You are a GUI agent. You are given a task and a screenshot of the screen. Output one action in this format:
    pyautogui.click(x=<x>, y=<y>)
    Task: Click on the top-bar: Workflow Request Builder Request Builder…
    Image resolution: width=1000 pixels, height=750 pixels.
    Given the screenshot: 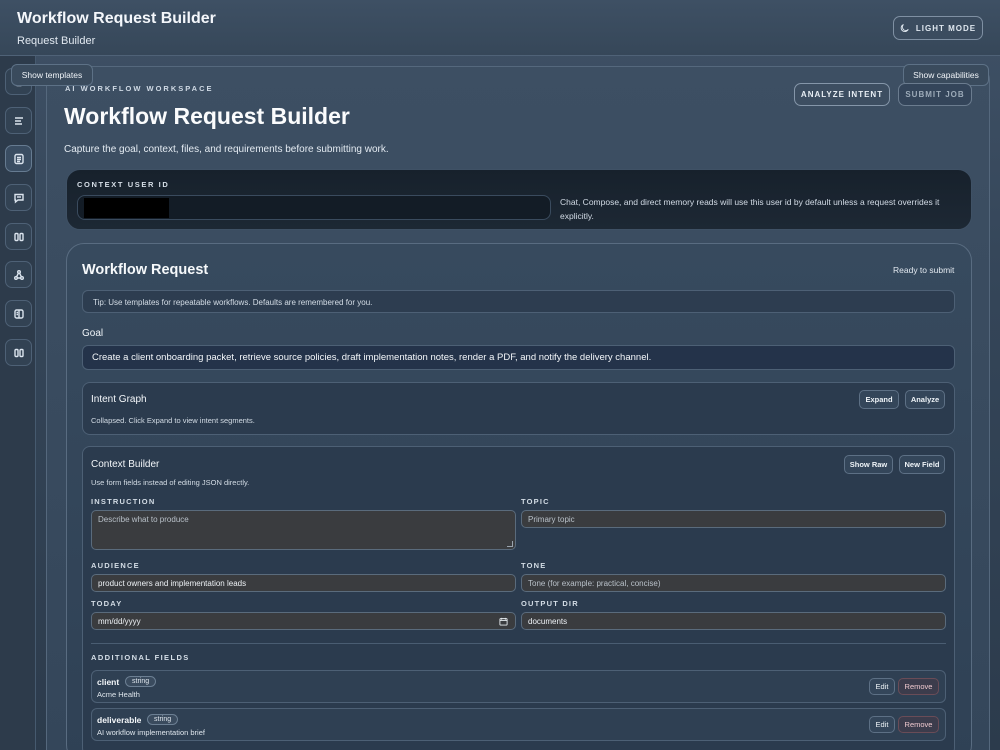 What is the action you would take?
    pyautogui.click(x=500, y=28)
    